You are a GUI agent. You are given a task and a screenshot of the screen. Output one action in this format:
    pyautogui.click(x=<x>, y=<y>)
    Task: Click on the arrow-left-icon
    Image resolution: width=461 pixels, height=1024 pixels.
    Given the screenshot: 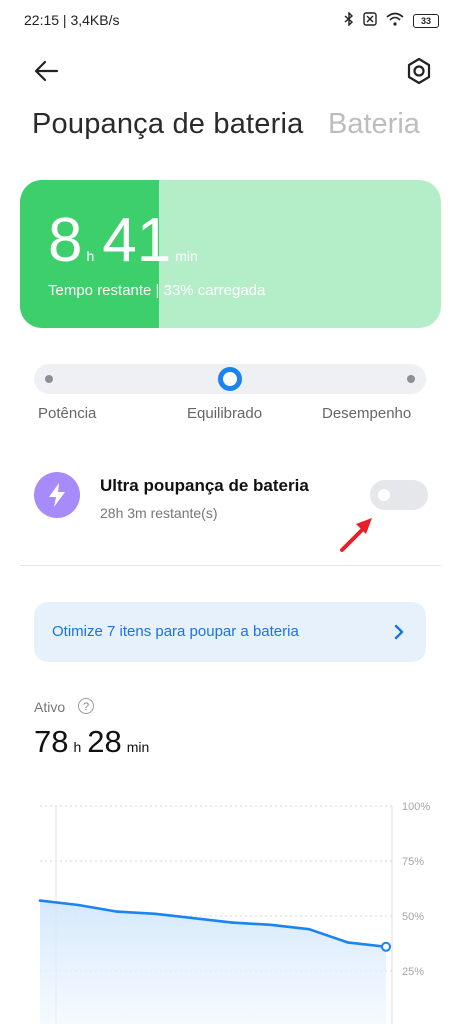 What is the action you would take?
    pyautogui.click(x=46, y=71)
    